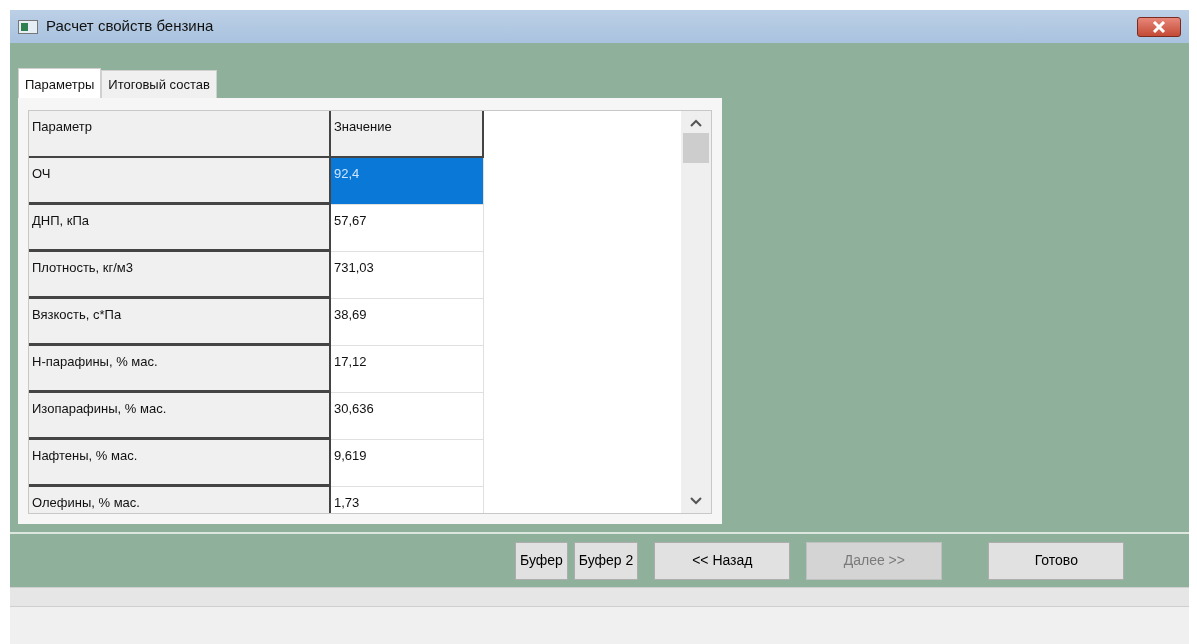 The image size is (1197, 644). Describe the element at coordinates (407, 369) in the screenshot. I see `value-cell: 17,12` at that location.